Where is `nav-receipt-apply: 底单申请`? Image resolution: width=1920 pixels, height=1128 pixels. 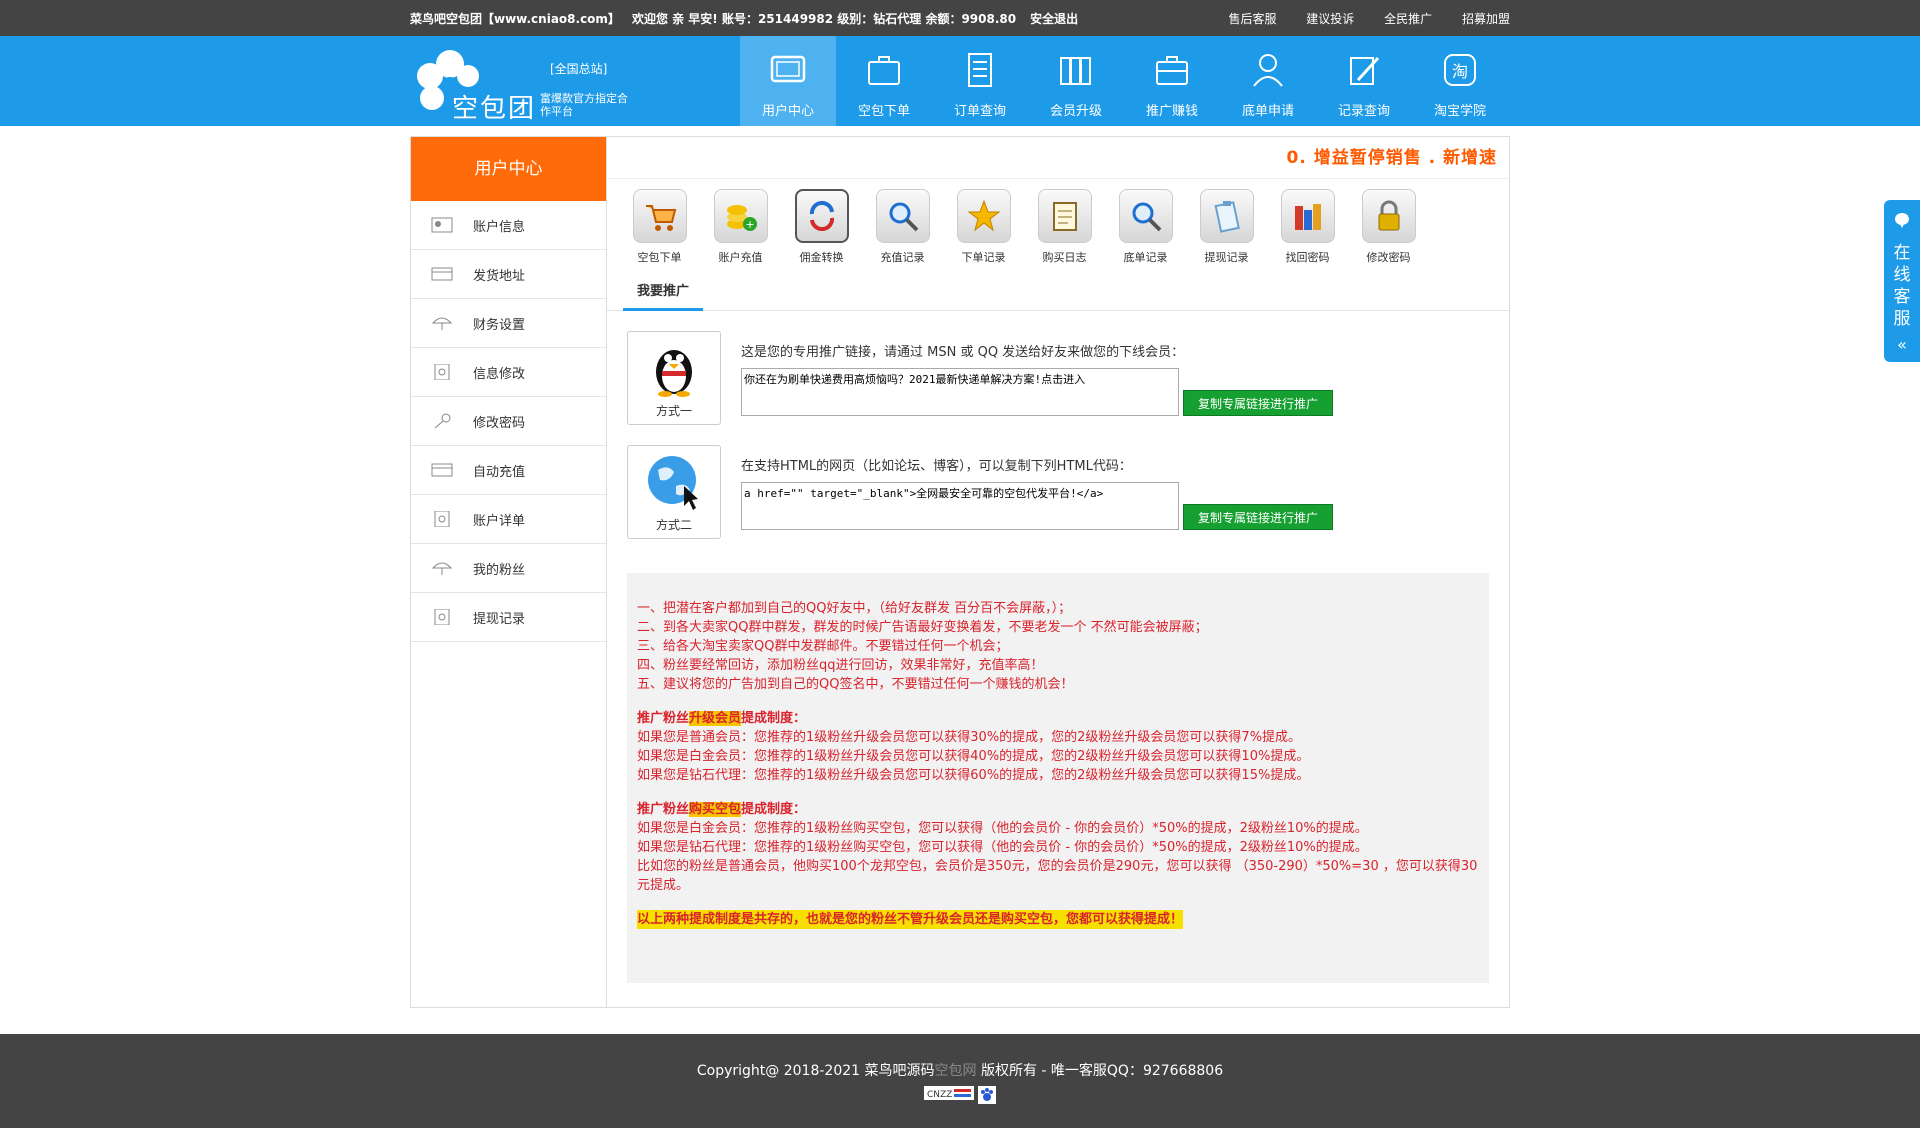 nav-receipt-apply: 底单申请 is located at coordinates (1268, 81).